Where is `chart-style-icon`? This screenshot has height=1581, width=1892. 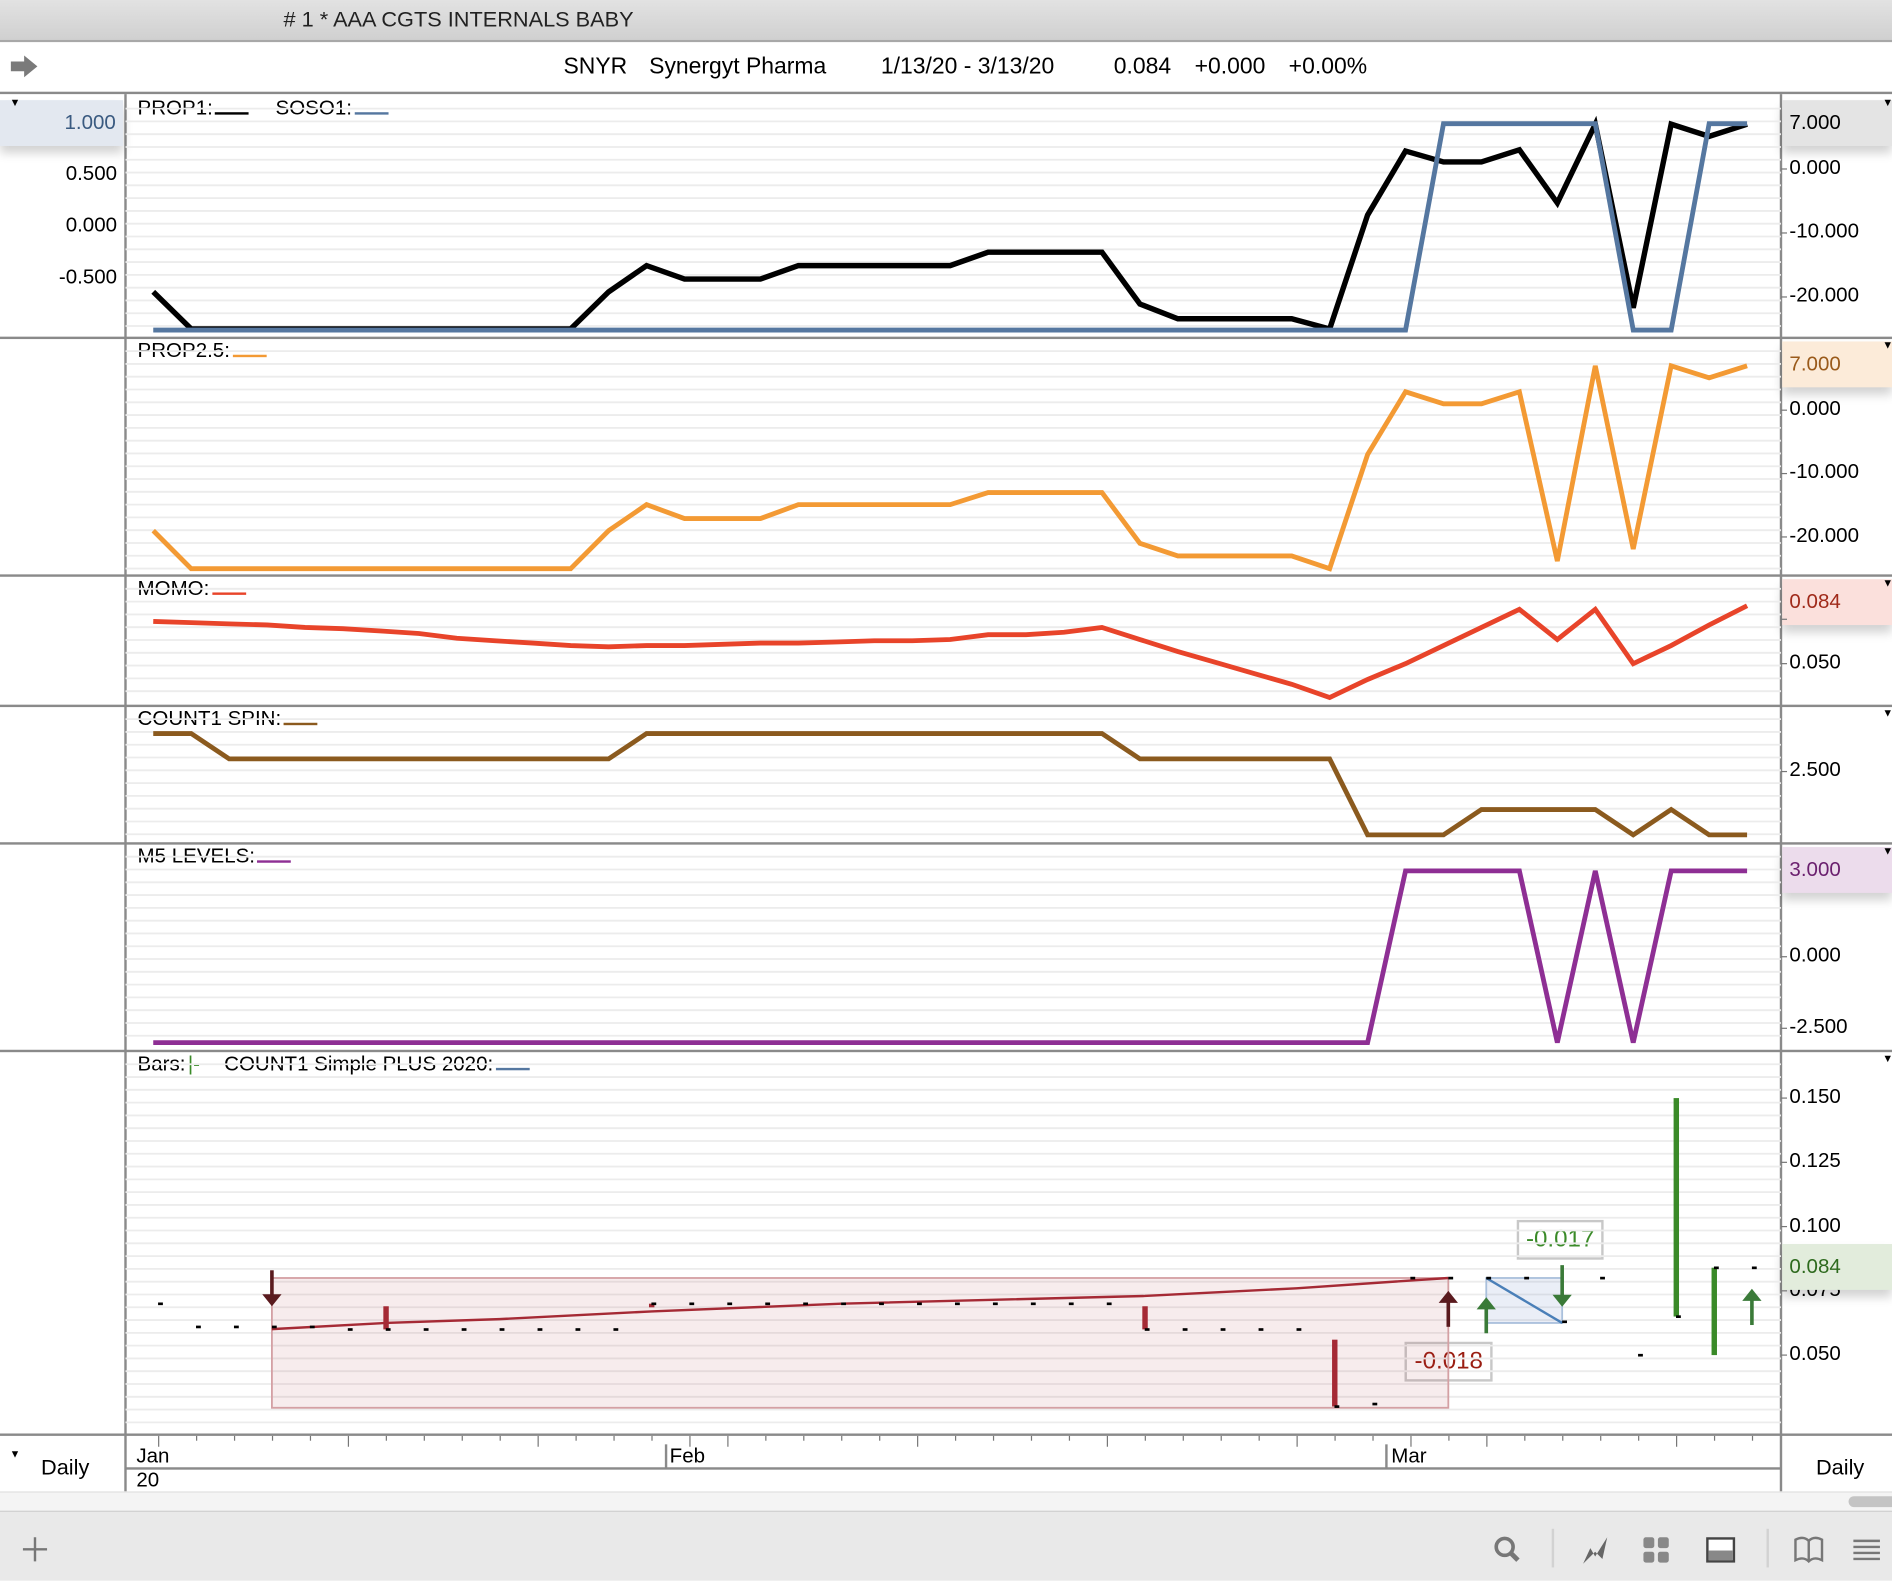 chart-style-icon is located at coordinates (1596, 1549).